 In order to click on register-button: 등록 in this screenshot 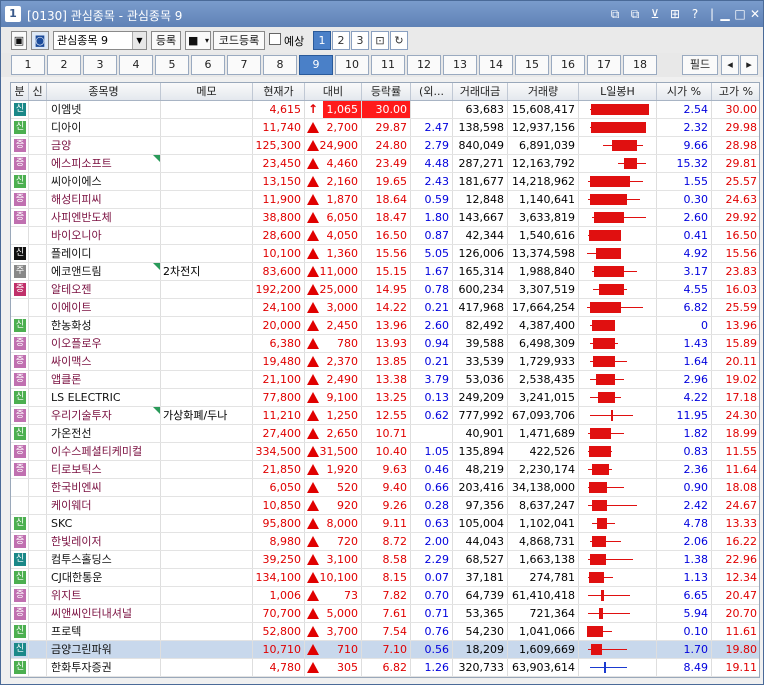, I will do `click(166, 40)`.